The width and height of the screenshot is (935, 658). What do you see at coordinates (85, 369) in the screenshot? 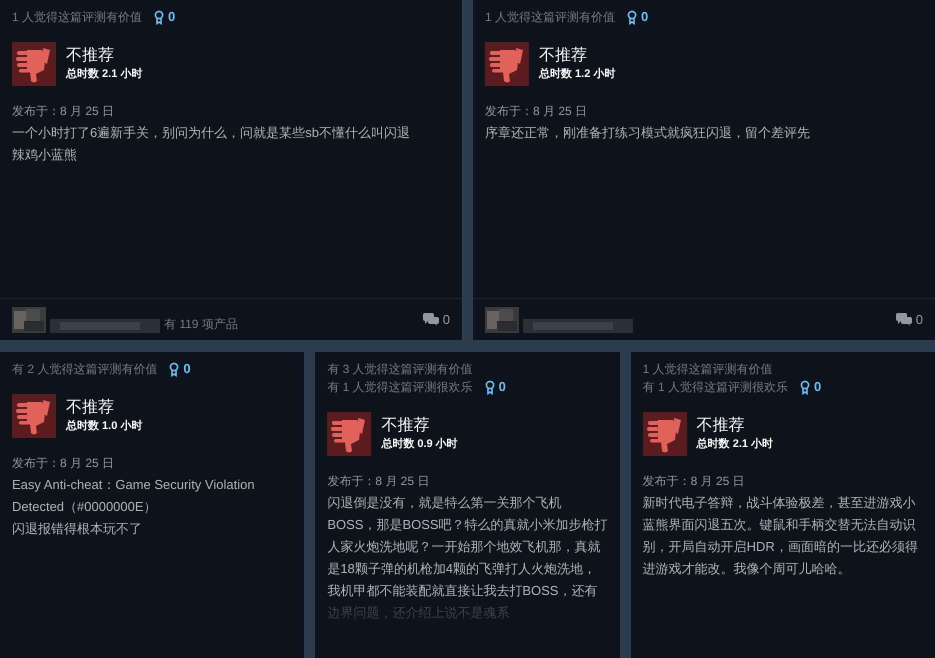
I see `helpful-count: 有 2 人觉得这篇评测有价值` at bounding box center [85, 369].